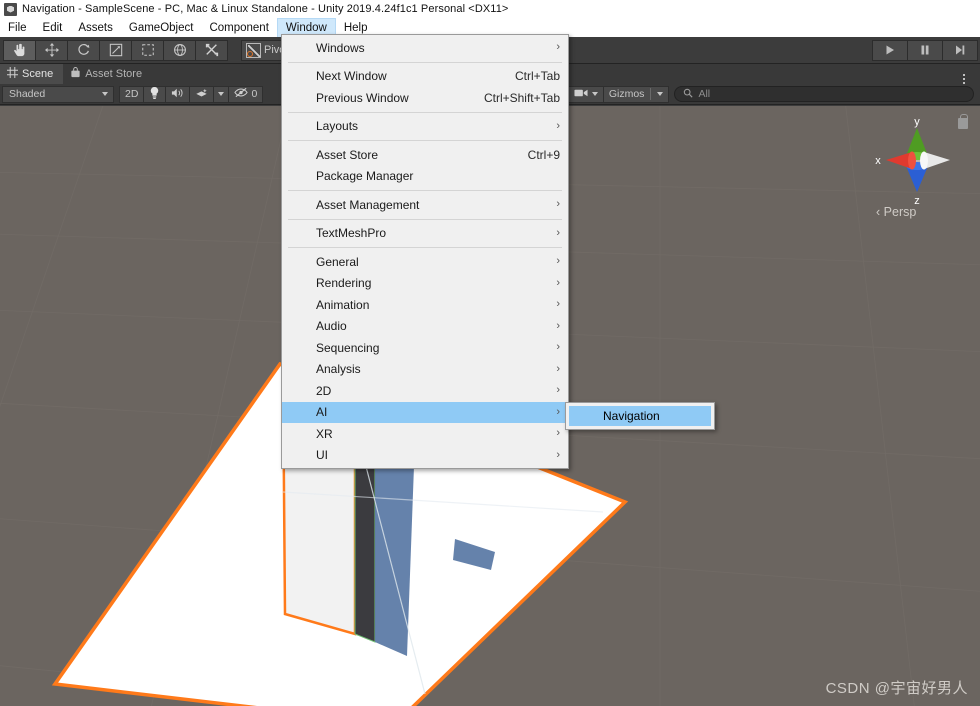  I want to click on bag-icon, so click(75, 74).